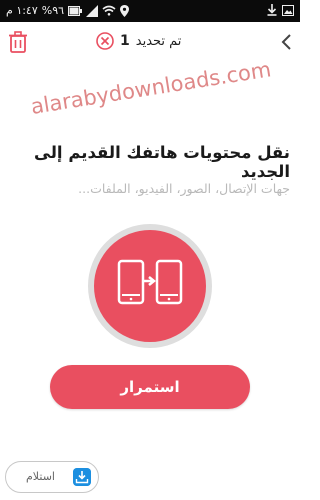  Describe the element at coordinates (150, 387) in the screenshot. I see `continue-button: استمرار` at that location.